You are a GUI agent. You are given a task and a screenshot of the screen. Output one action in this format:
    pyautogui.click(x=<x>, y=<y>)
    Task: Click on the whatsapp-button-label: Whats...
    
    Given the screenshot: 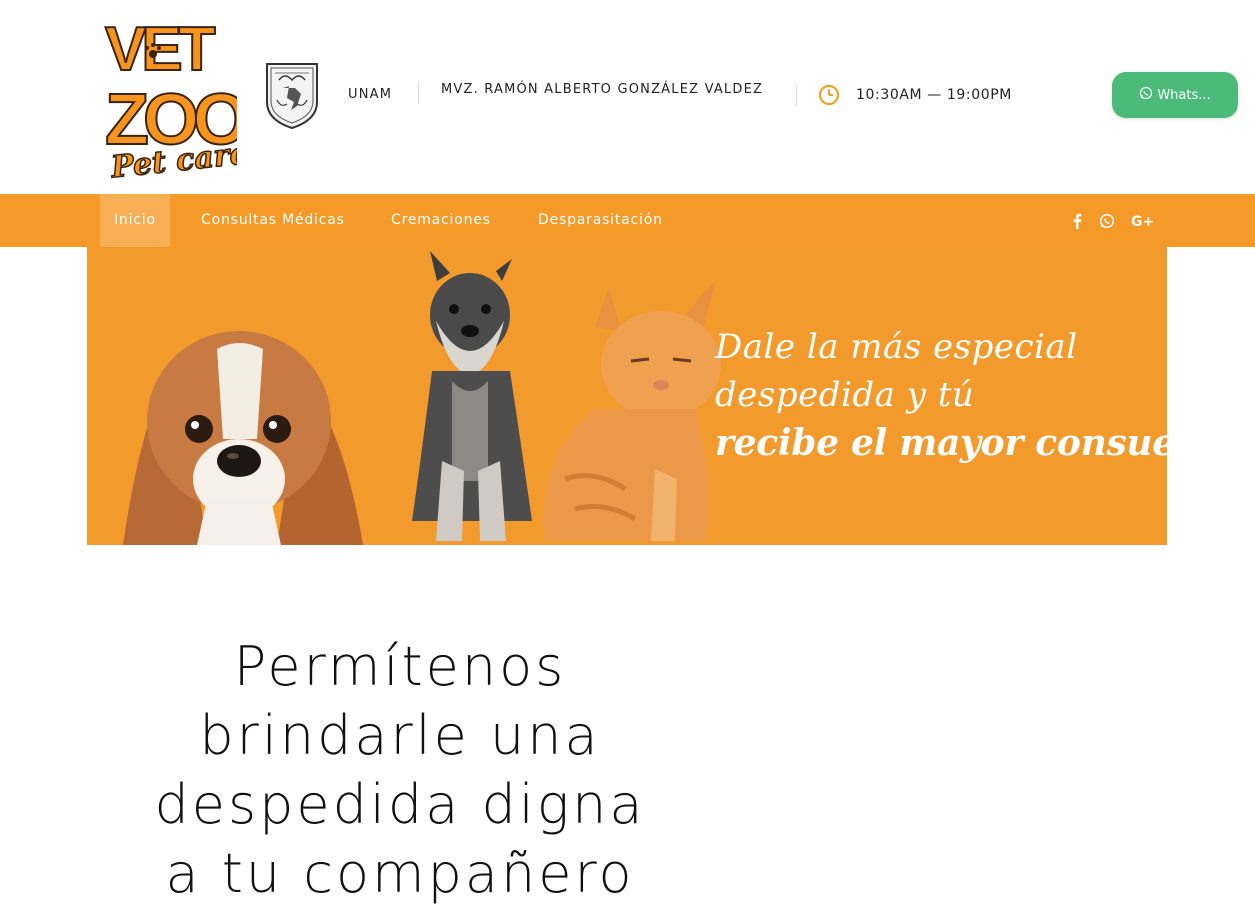 What is the action you would take?
    pyautogui.click(x=1184, y=95)
    